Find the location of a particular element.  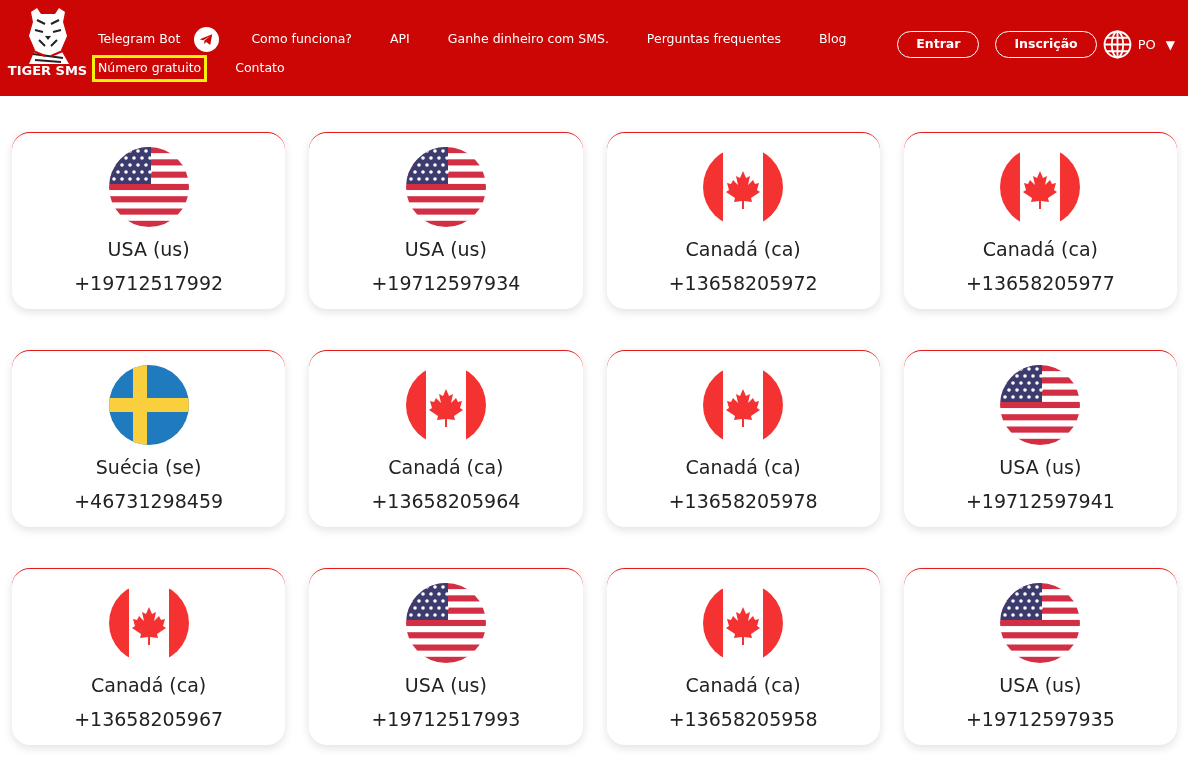

number-card: Canadá (ca) +13658205967 is located at coordinates (149, 656).